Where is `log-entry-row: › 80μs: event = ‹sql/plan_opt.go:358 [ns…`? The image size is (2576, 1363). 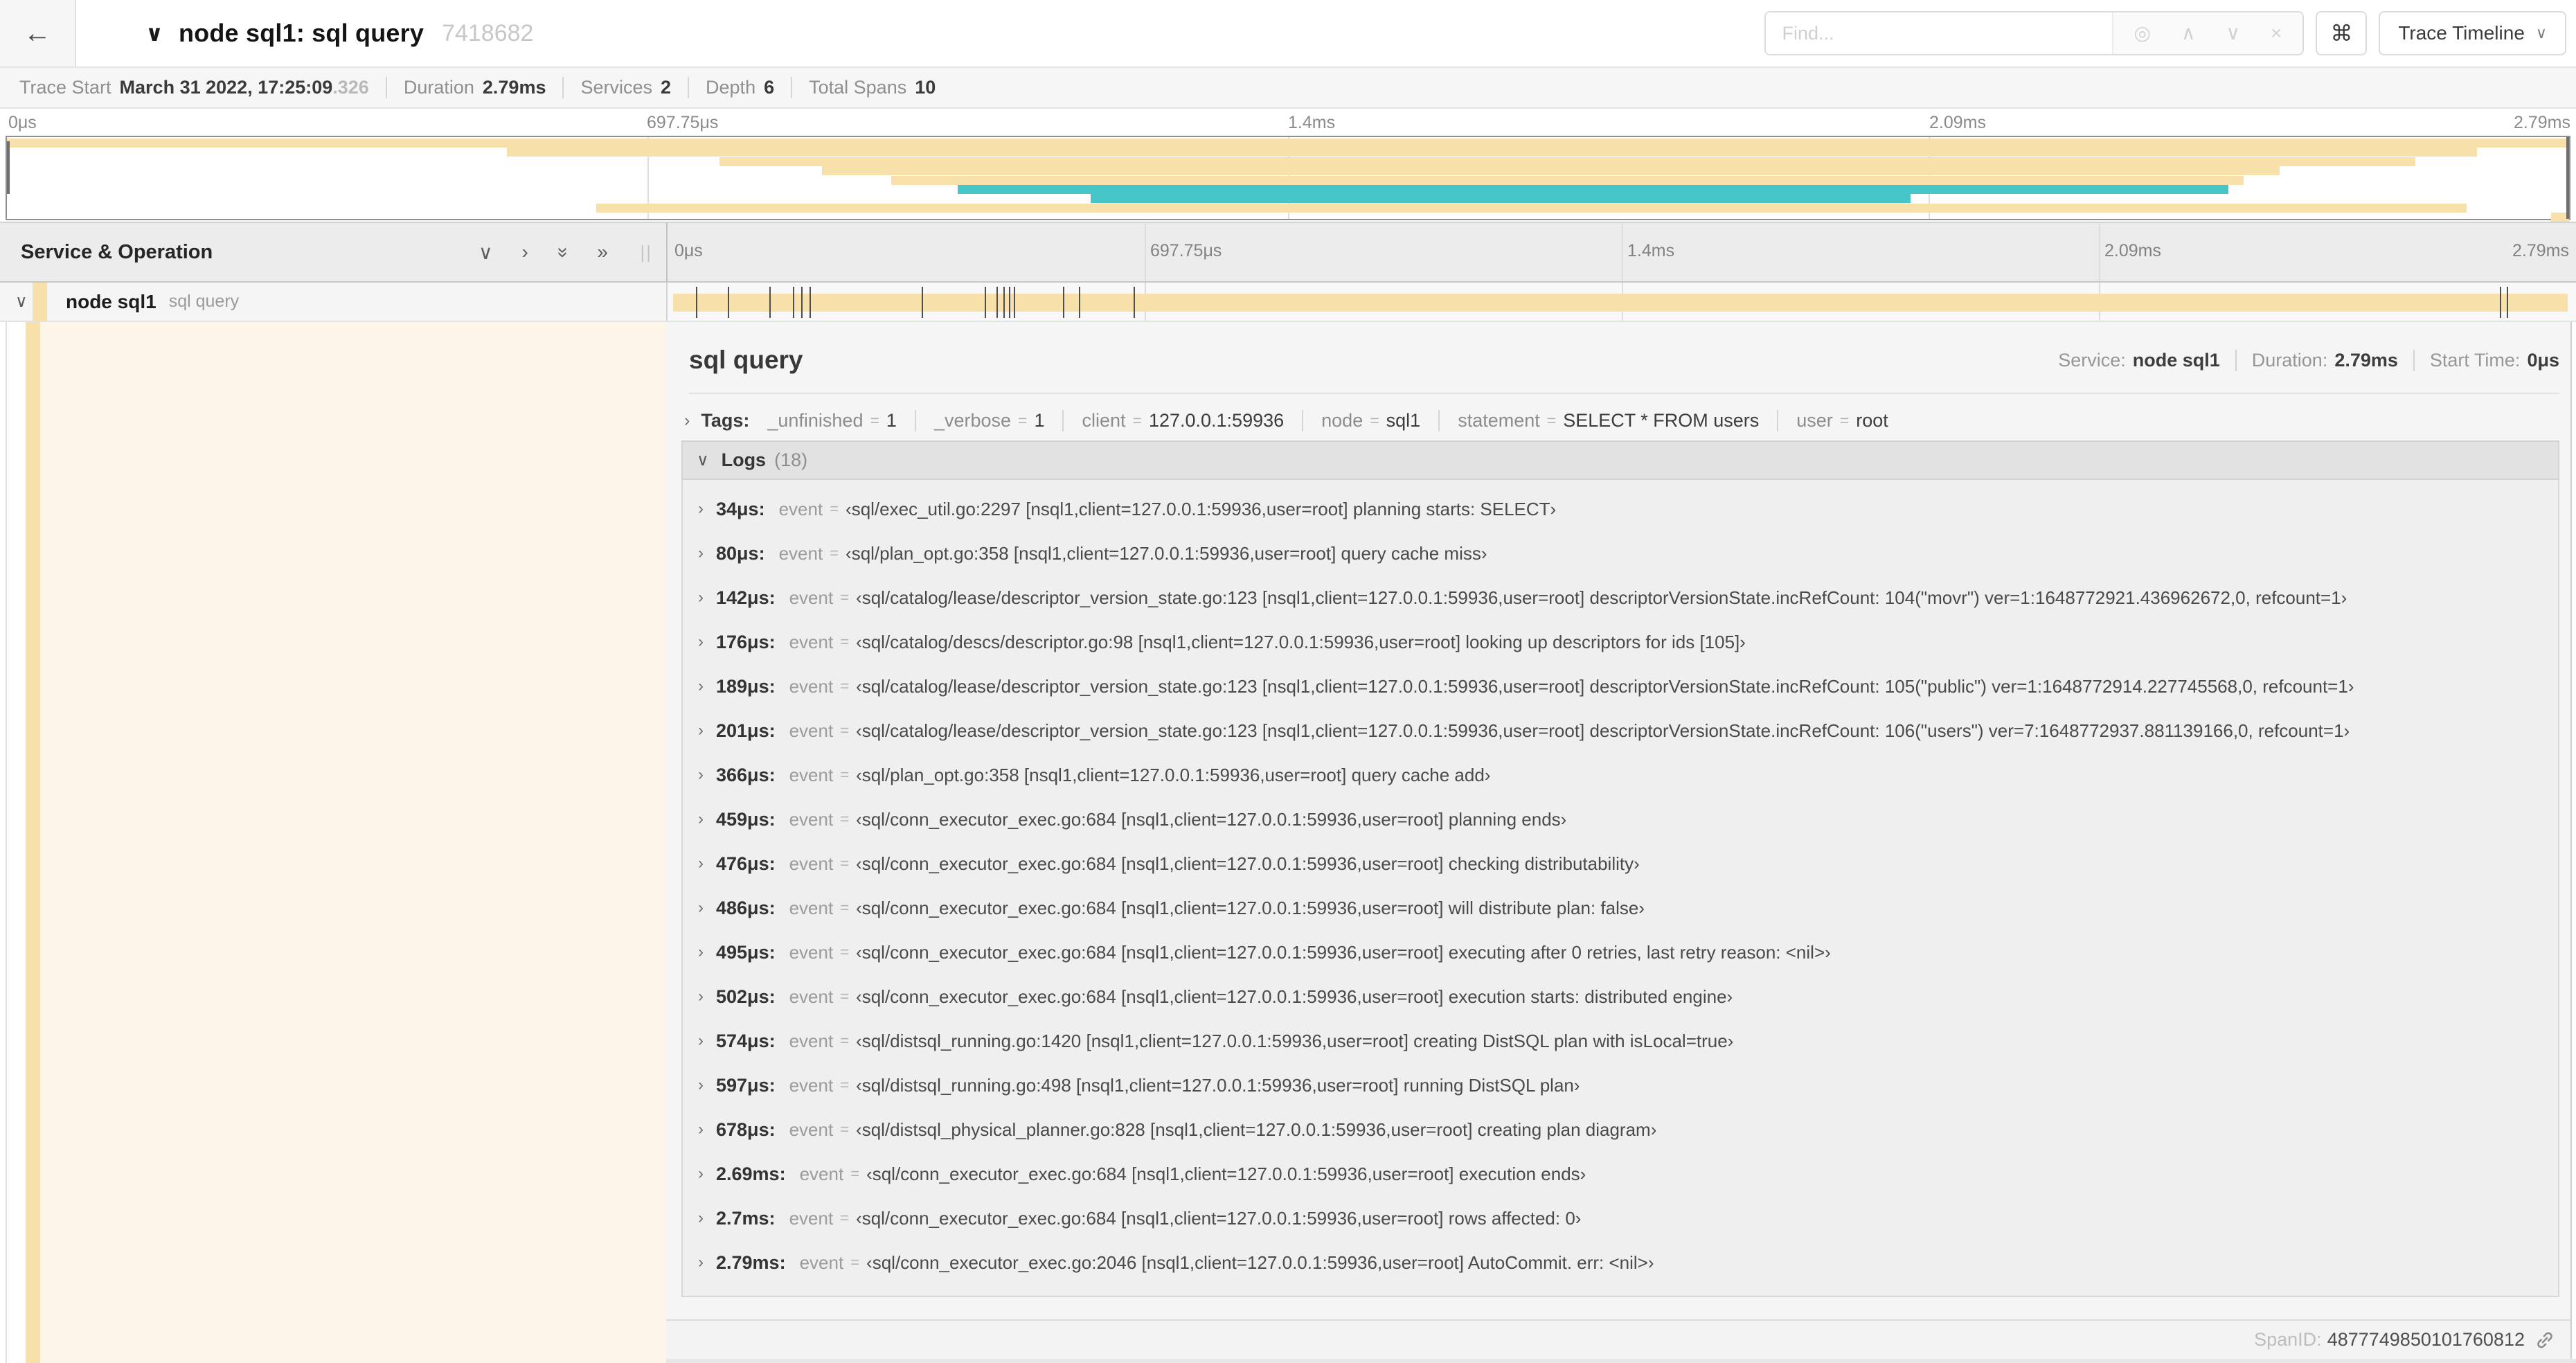
log-entry-row: › 80μs: event = ‹sql/plan_opt.go:358 [ns… is located at coordinates (1621, 553).